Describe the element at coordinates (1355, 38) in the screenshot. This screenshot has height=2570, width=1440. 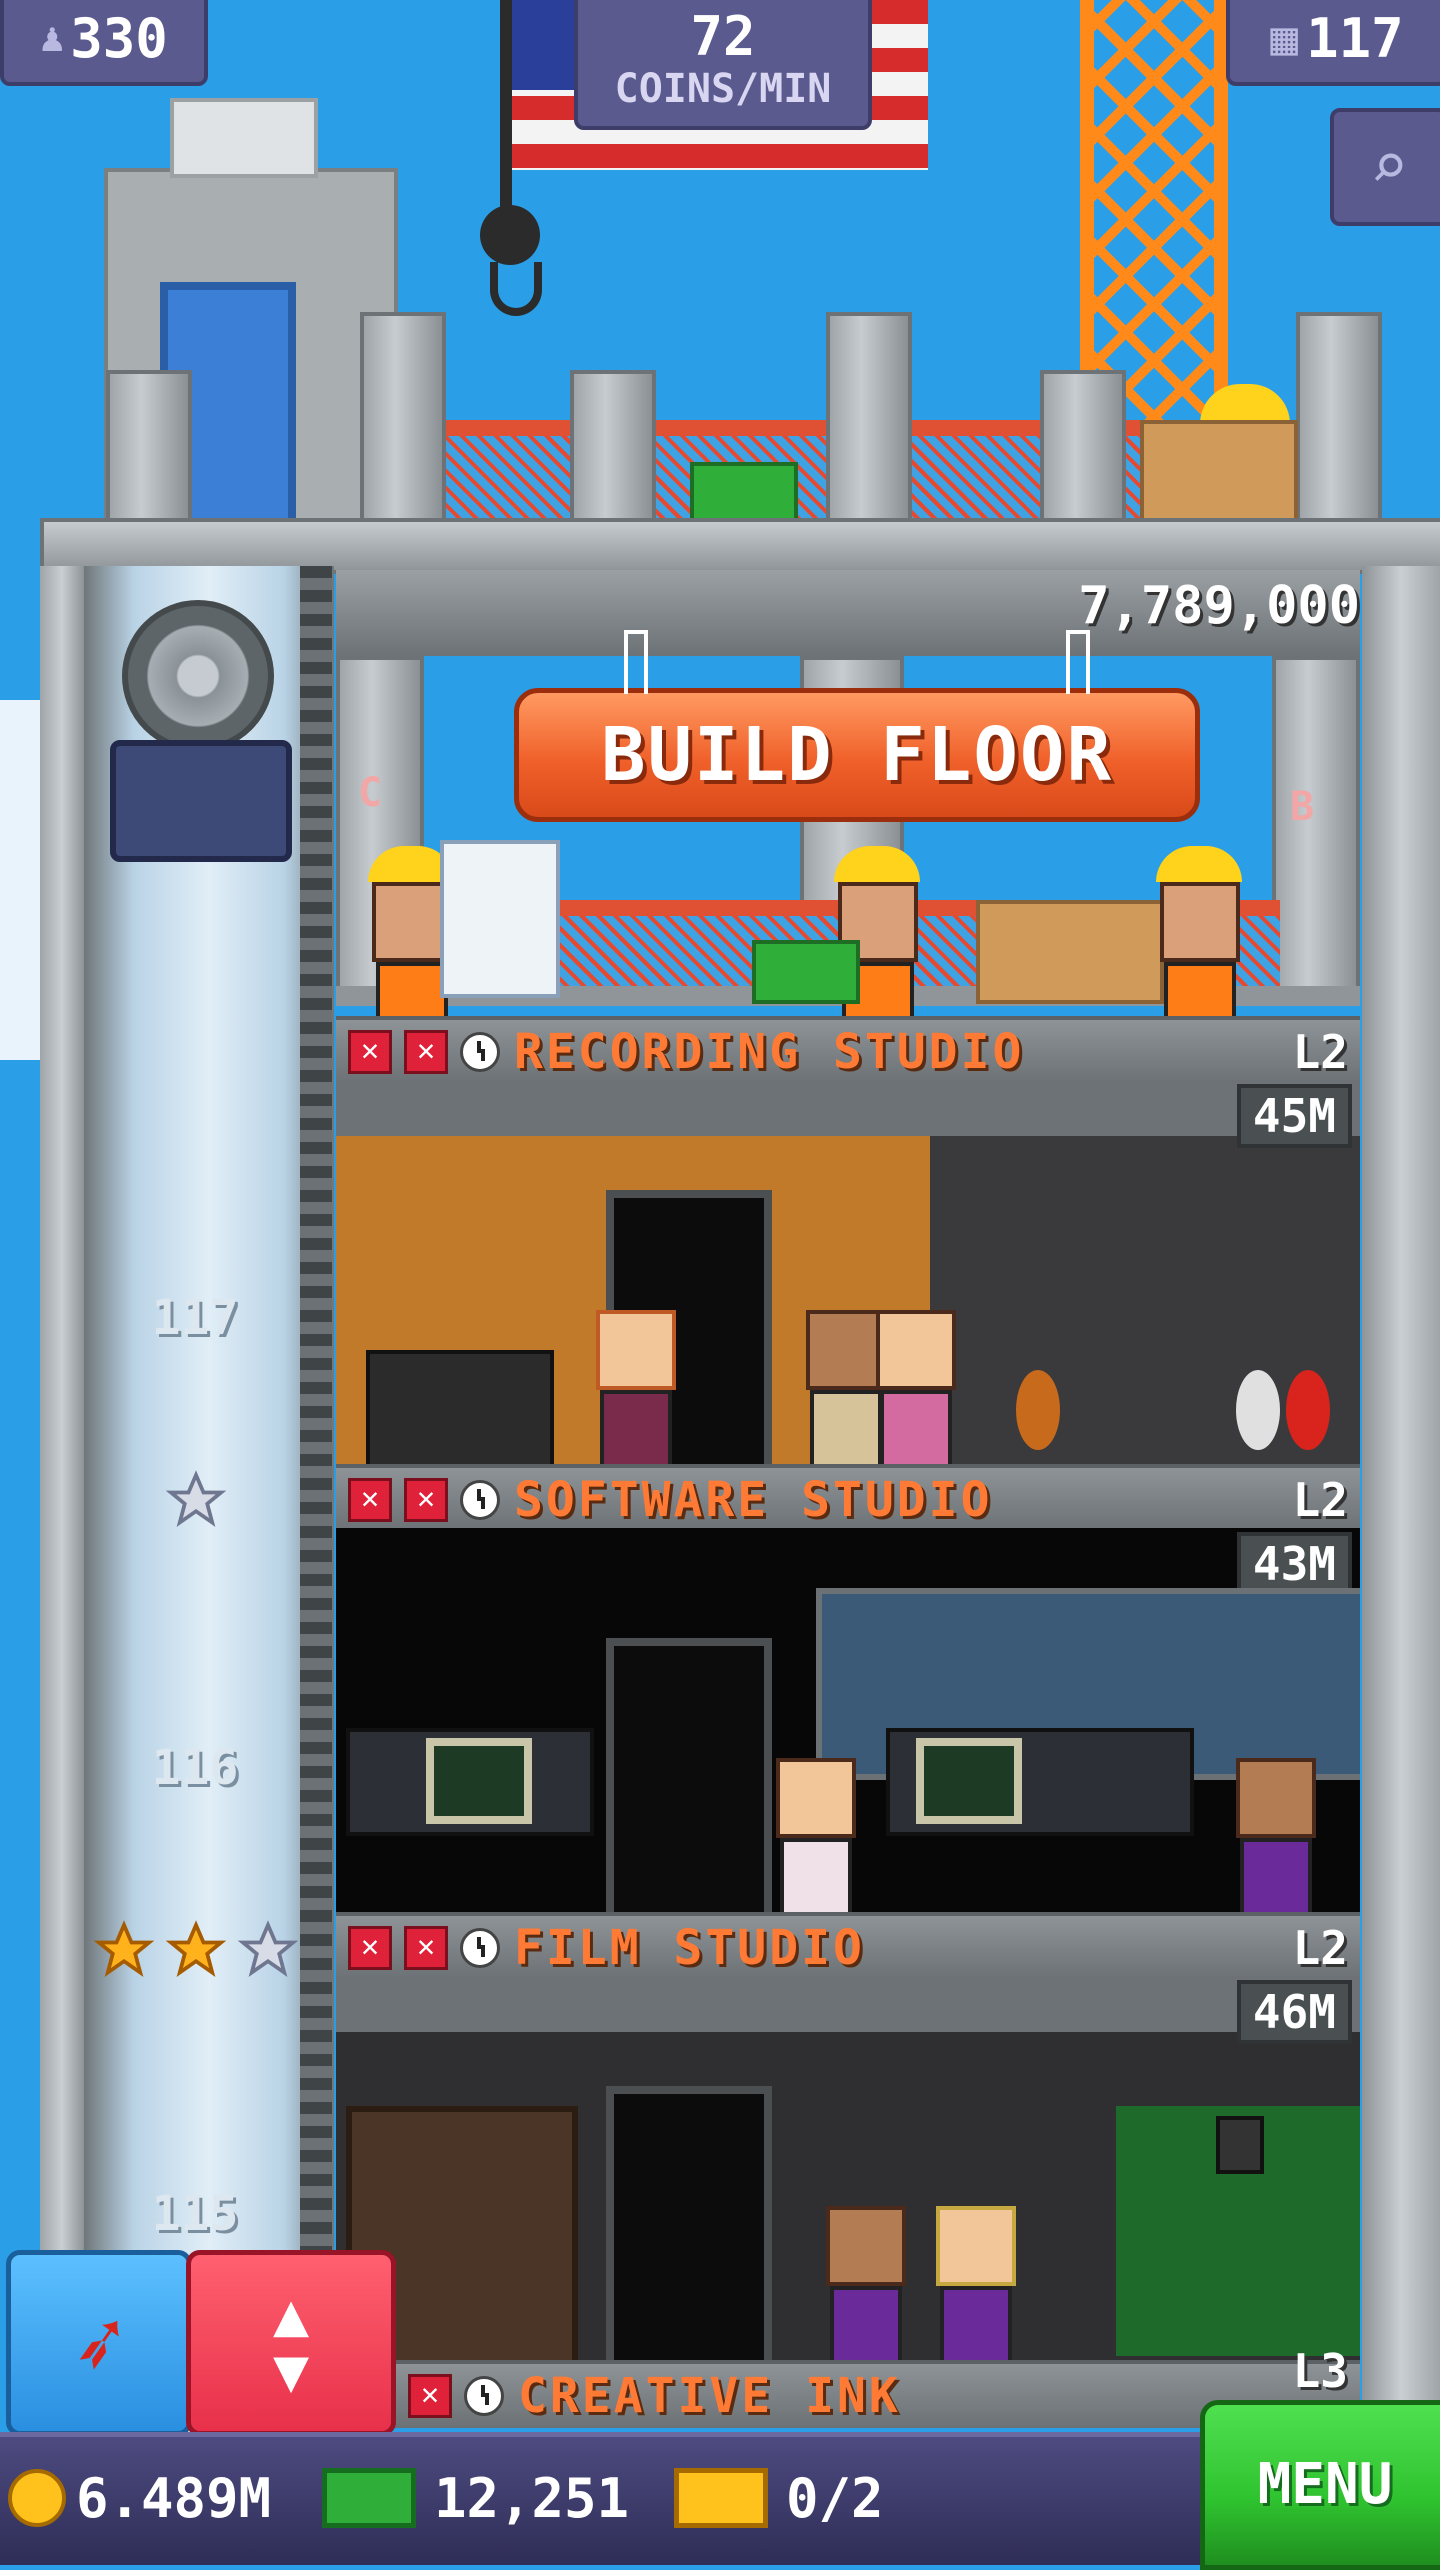
I see `floor-count-value: 117` at that location.